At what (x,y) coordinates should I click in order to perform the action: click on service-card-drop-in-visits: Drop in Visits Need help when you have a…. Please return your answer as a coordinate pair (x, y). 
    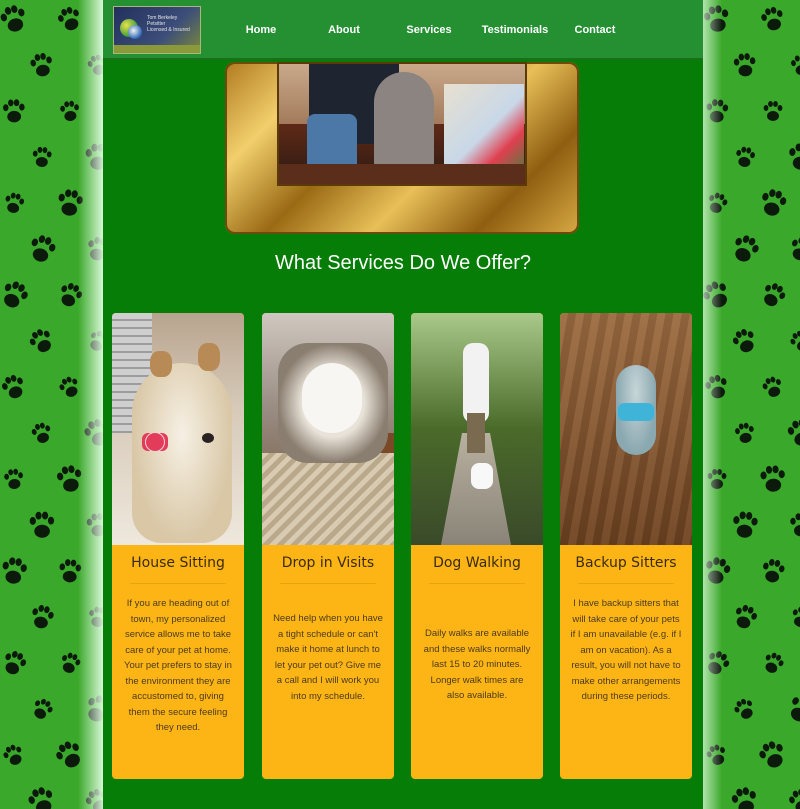
    Looking at the image, I should click on (328, 546).